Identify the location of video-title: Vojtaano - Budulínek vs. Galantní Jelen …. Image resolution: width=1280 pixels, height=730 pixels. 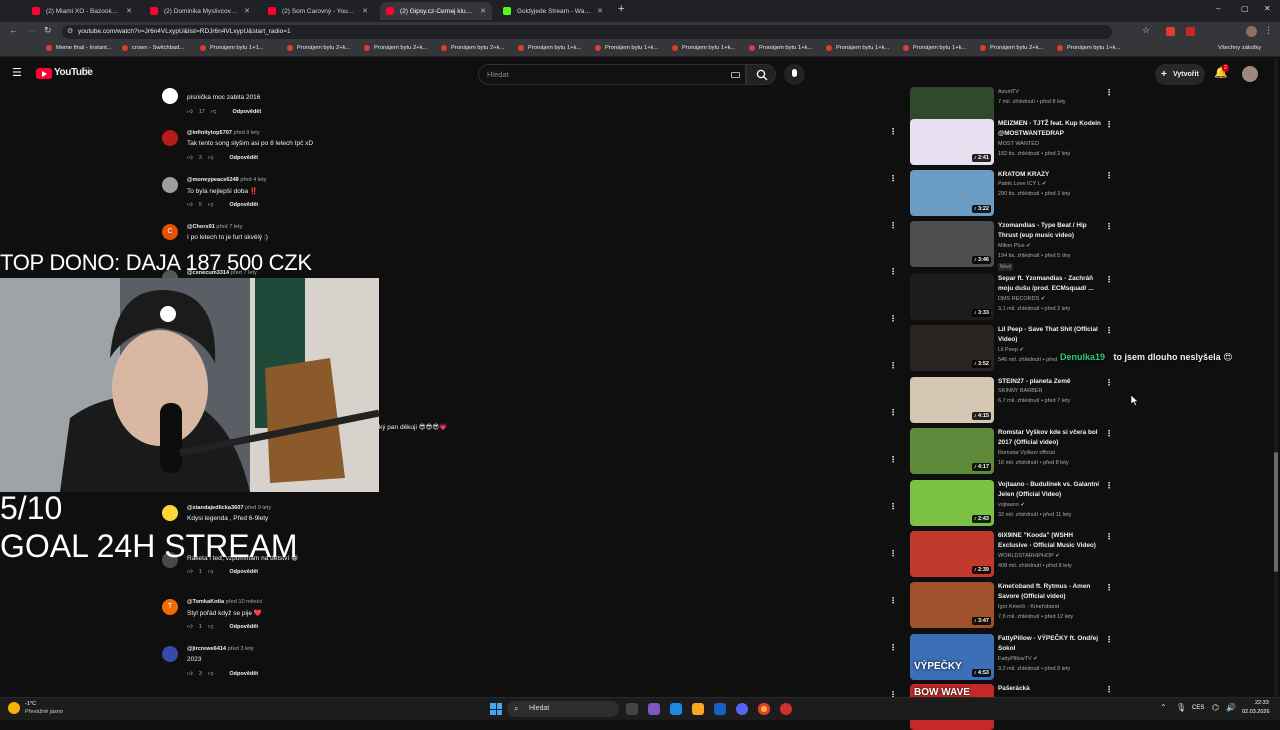
(1050, 489).